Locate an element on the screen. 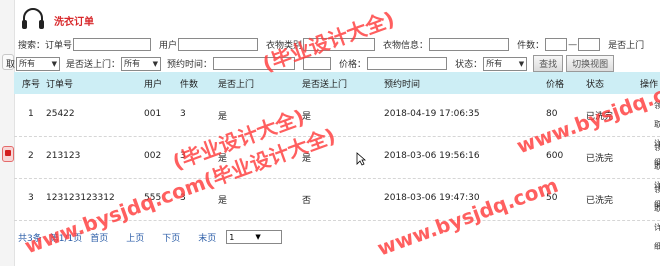 The width and height of the screenshot is (660, 266). table-header: 序号 订单号 用户 件数 是否上门 是否送上门 预约时间 价格 状态 操作 is located at coordinates (337, 83).